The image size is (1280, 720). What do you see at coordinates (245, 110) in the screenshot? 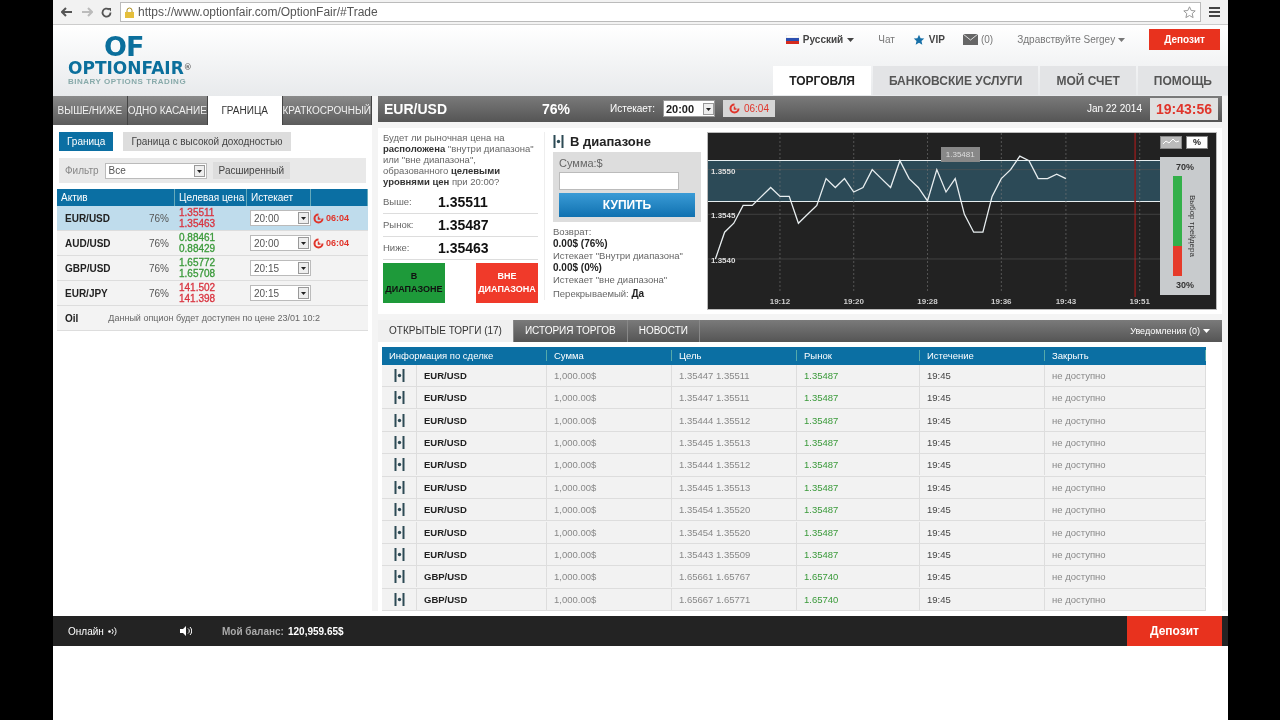
I see `option-type-tab: ГРАНИЦА` at bounding box center [245, 110].